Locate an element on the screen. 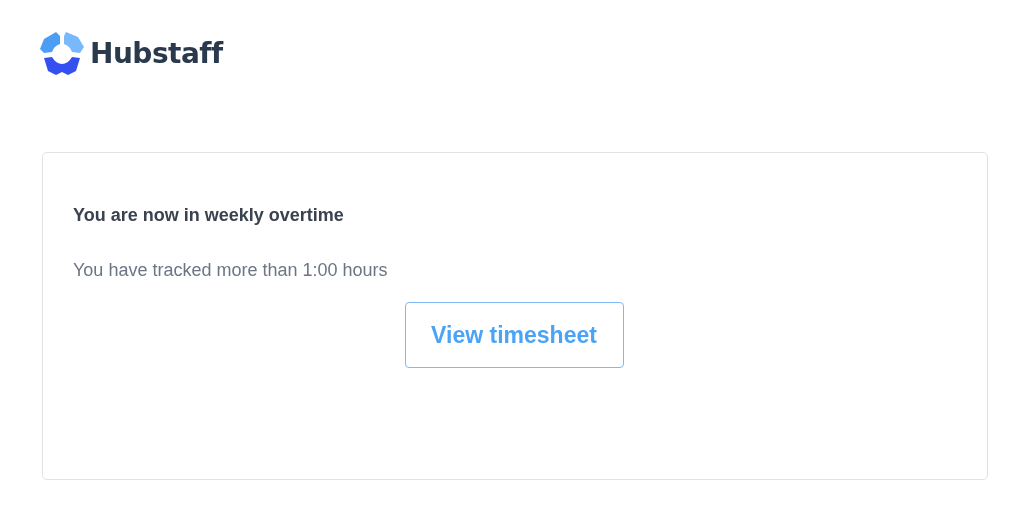 The width and height of the screenshot is (1024, 515). view-timesheet-button: View timesheet is located at coordinates (514, 335).